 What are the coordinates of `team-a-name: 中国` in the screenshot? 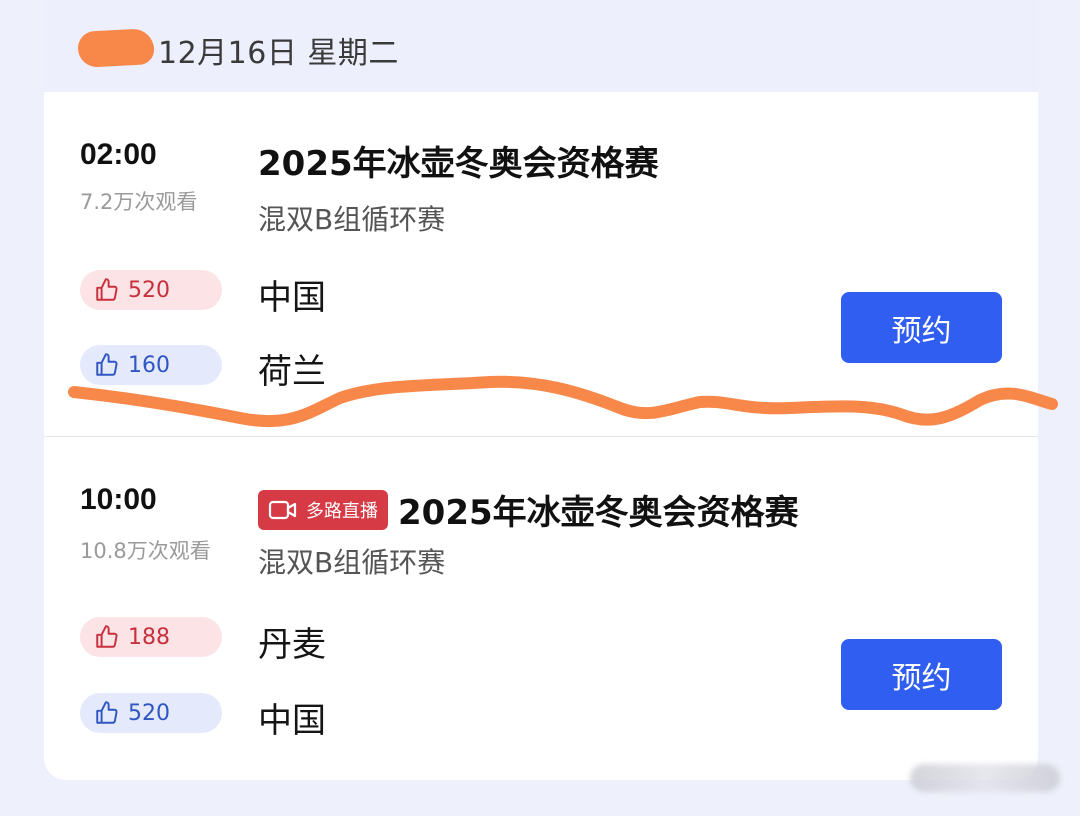 It's located at (292, 298).